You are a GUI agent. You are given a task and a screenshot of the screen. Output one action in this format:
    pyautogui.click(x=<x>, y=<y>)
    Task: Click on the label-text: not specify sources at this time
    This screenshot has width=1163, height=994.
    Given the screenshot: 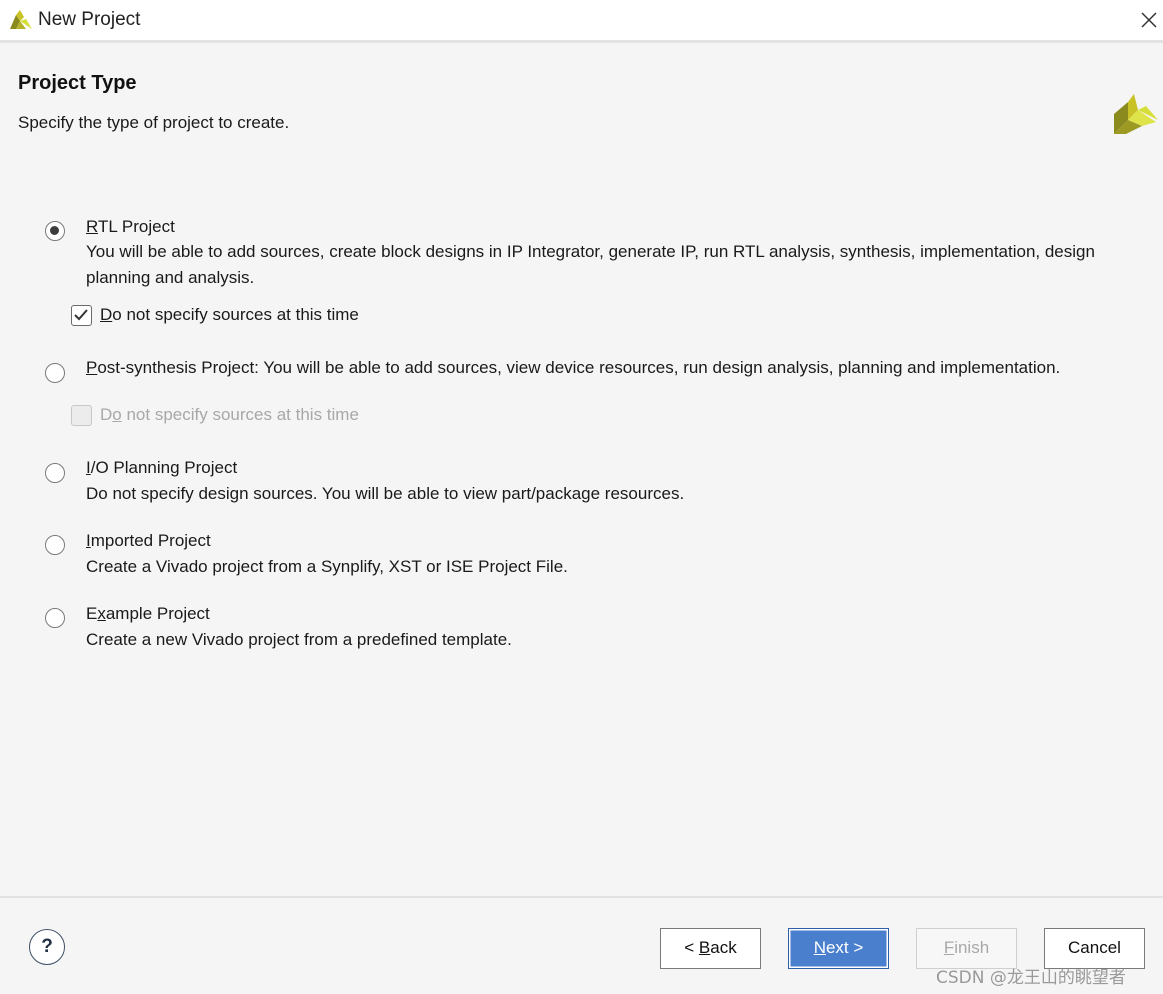 What is the action you would take?
    pyautogui.click(x=240, y=414)
    